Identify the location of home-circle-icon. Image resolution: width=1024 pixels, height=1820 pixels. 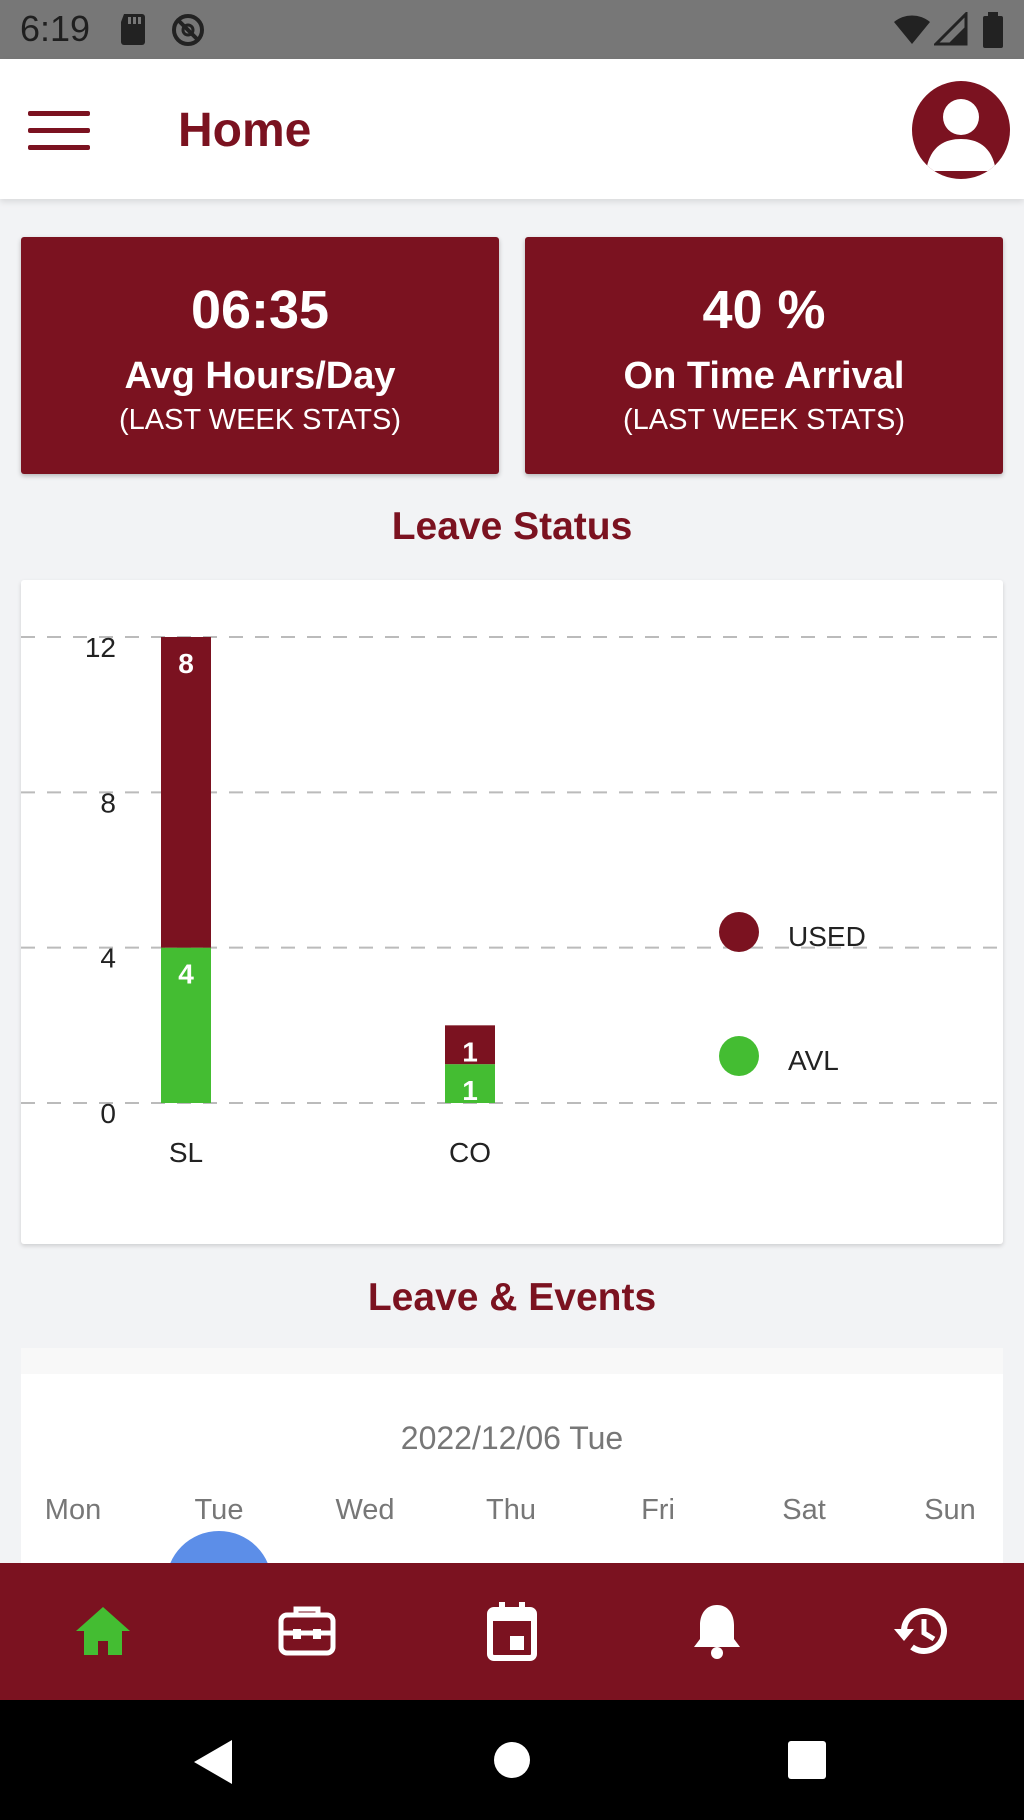
(512, 1760).